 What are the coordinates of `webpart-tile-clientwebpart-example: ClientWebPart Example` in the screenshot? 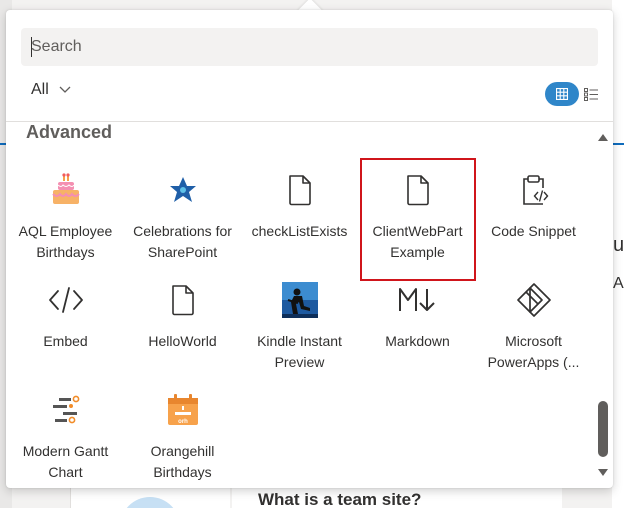 It's located at (418, 219).